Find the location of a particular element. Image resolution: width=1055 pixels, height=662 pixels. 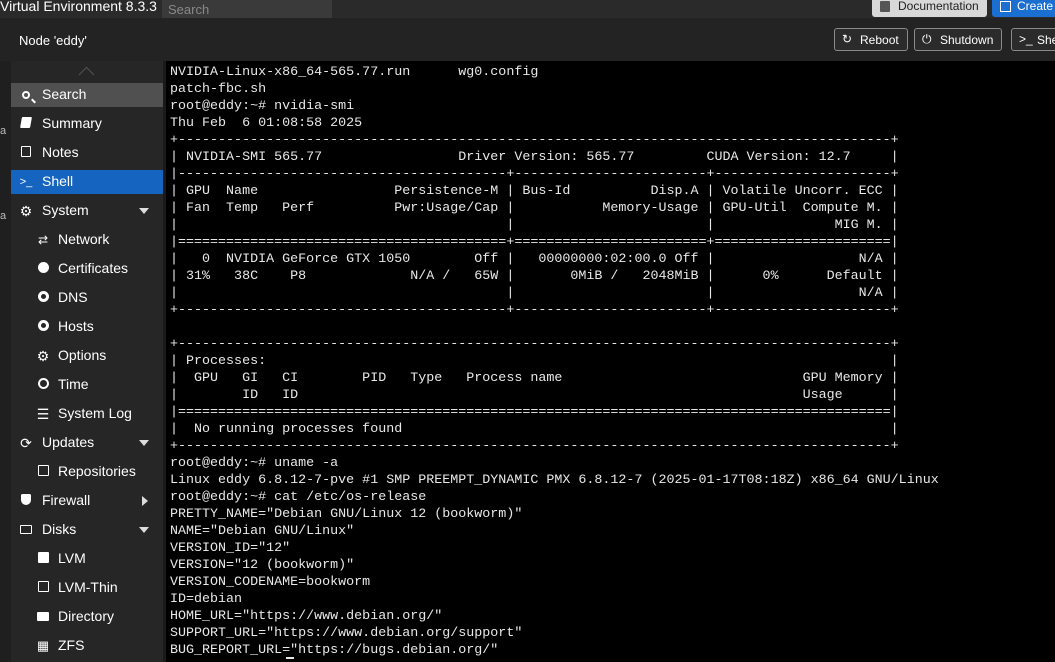

terminal-line: VERSION_ID="12" is located at coordinates (230, 548).